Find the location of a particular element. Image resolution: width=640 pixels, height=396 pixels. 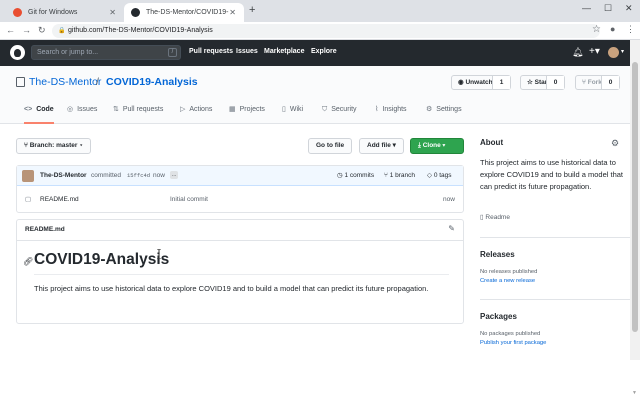

search-input: Search or jump to... / is located at coordinates (106, 52).